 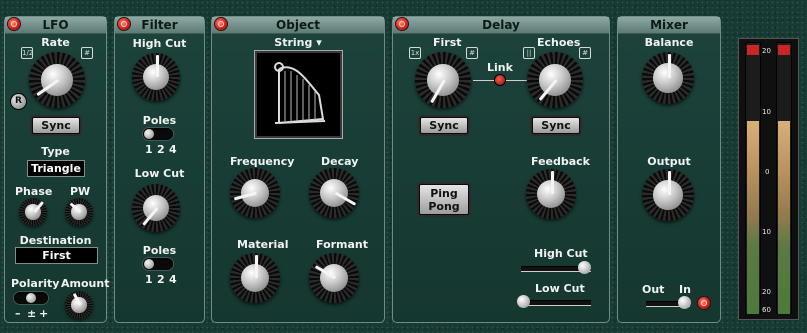 What do you see at coordinates (156, 208) in the screenshot?
I see `filter-low-cut-knob` at bounding box center [156, 208].